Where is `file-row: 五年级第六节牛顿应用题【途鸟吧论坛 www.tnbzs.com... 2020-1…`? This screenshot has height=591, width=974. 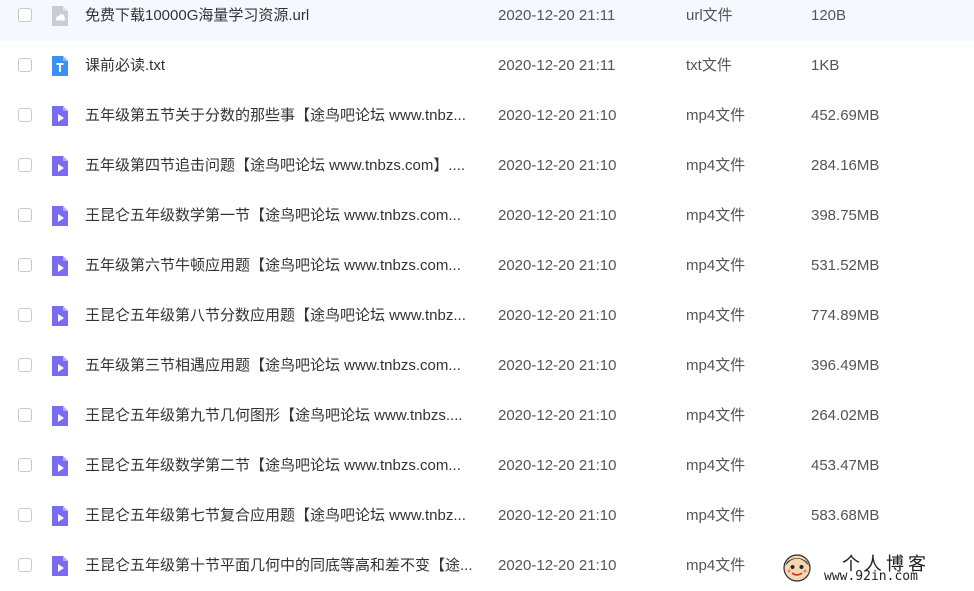 file-row: 五年级第六节牛顿应用题【途鸟吧论坛 www.tnbzs.com... 2020-1… is located at coordinates (487, 266).